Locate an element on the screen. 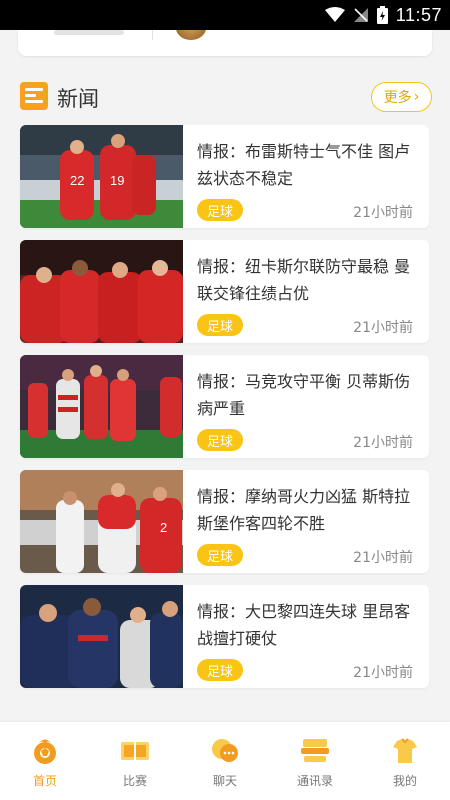 Image resolution: width=450 pixels, height=800 pixels. more-button: 更多 › is located at coordinates (401, 97).